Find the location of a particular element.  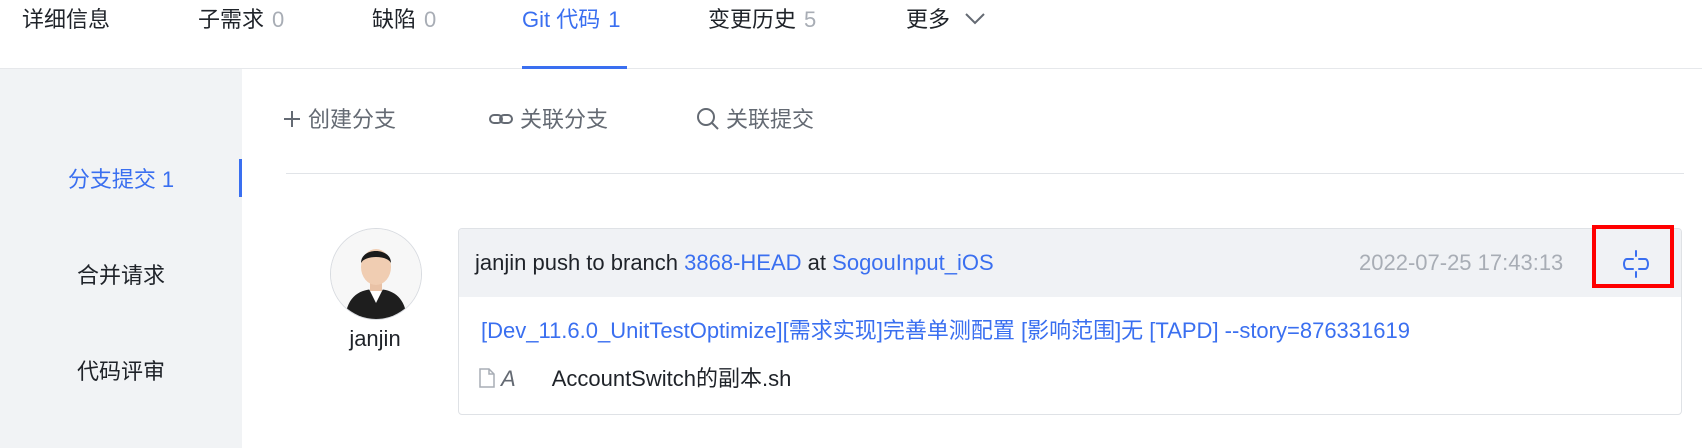

link-icon is located at coordinates (501, 119).